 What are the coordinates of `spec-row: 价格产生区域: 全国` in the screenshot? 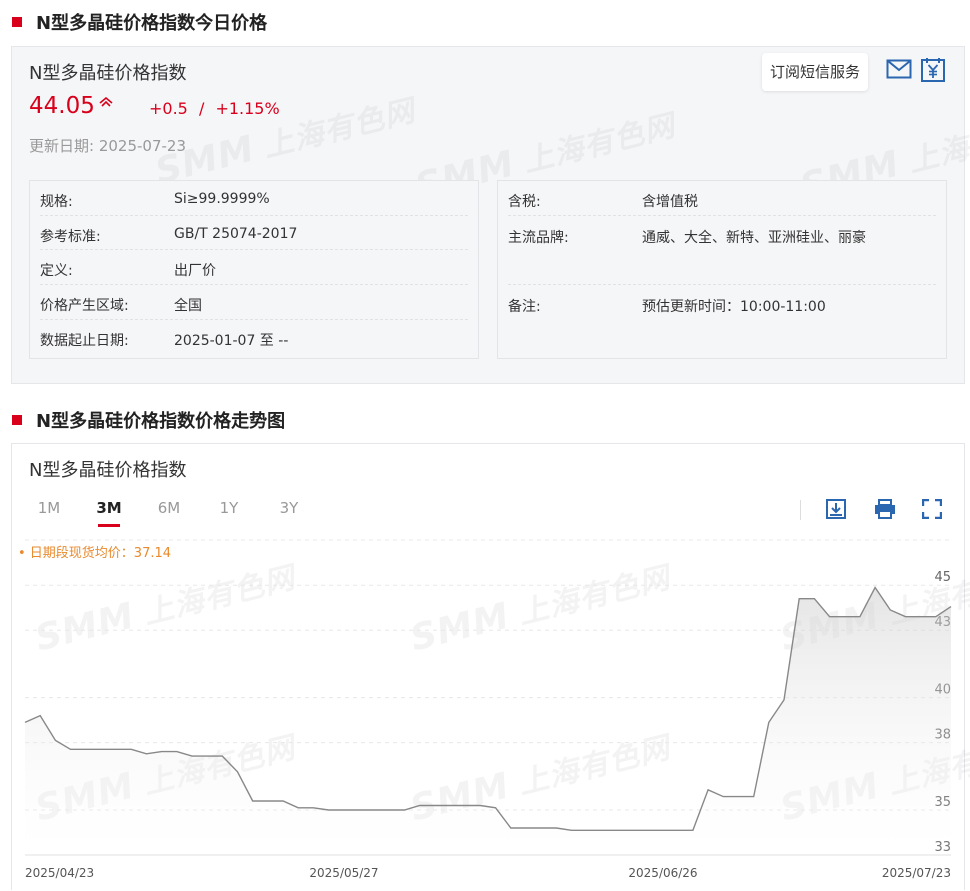 It's located at (254, 302).